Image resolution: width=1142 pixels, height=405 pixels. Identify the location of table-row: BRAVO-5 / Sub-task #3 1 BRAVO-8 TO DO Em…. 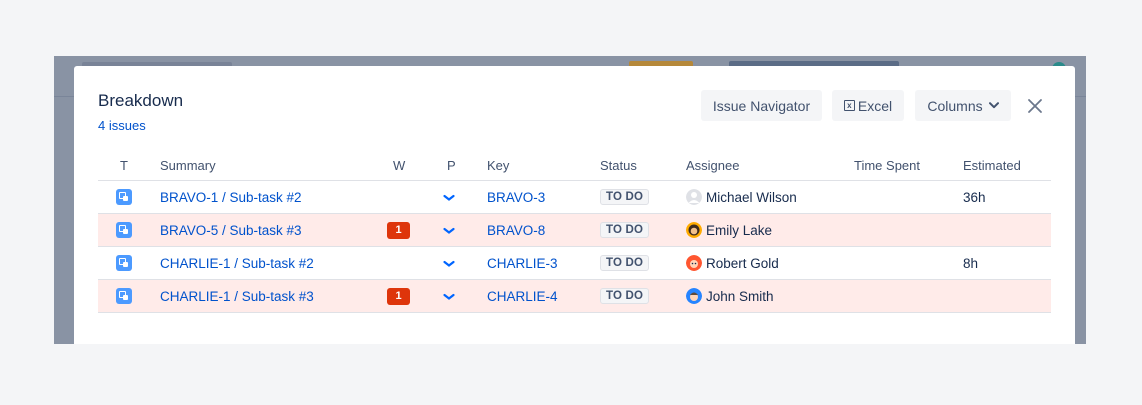
(574, 230).